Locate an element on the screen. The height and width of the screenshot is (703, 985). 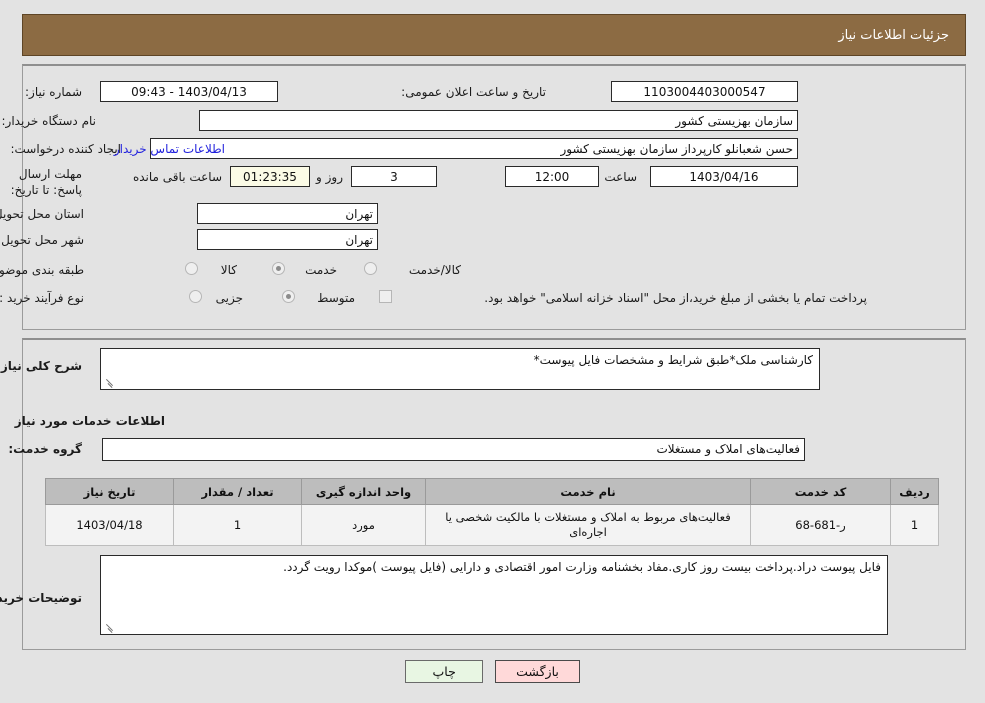
deadline-date-value: 1403/04/16 is located at coordinates (724, 176).